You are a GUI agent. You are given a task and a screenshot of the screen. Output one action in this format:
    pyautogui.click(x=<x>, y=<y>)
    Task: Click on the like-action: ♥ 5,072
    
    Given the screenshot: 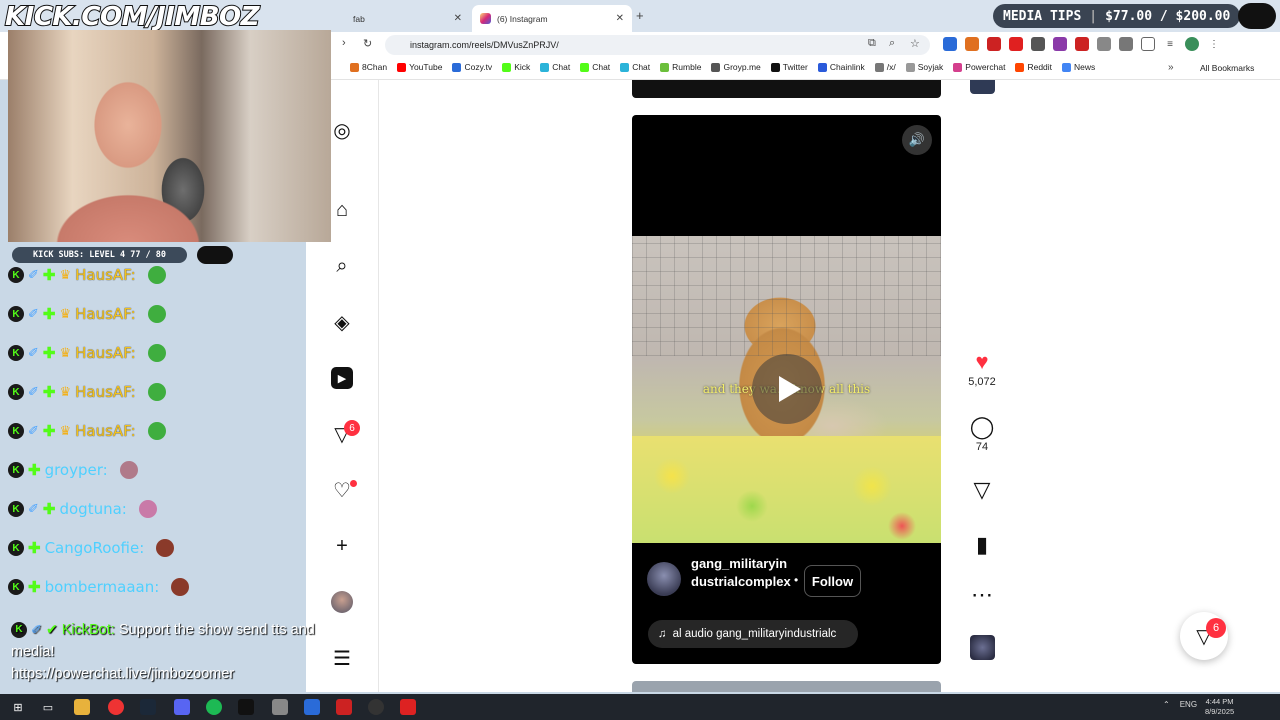 What is the action you would take?
    pyautogui.click(x=982, y=369)
    